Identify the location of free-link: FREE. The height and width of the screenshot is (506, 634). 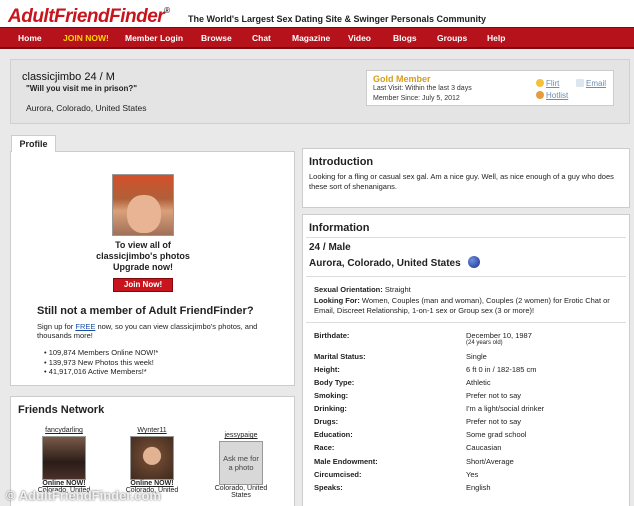
(85, 326).